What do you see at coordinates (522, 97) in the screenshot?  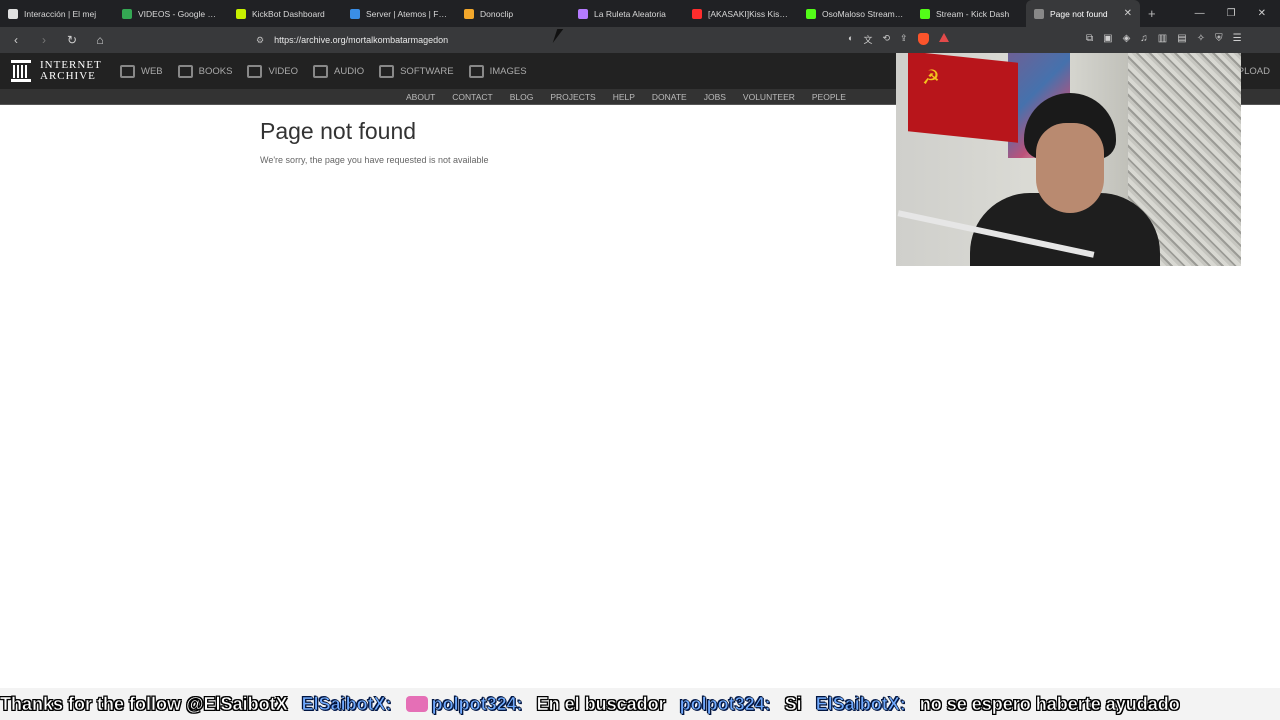 I see `subnav-blog: BLOG` at bounding box center [522, 97].